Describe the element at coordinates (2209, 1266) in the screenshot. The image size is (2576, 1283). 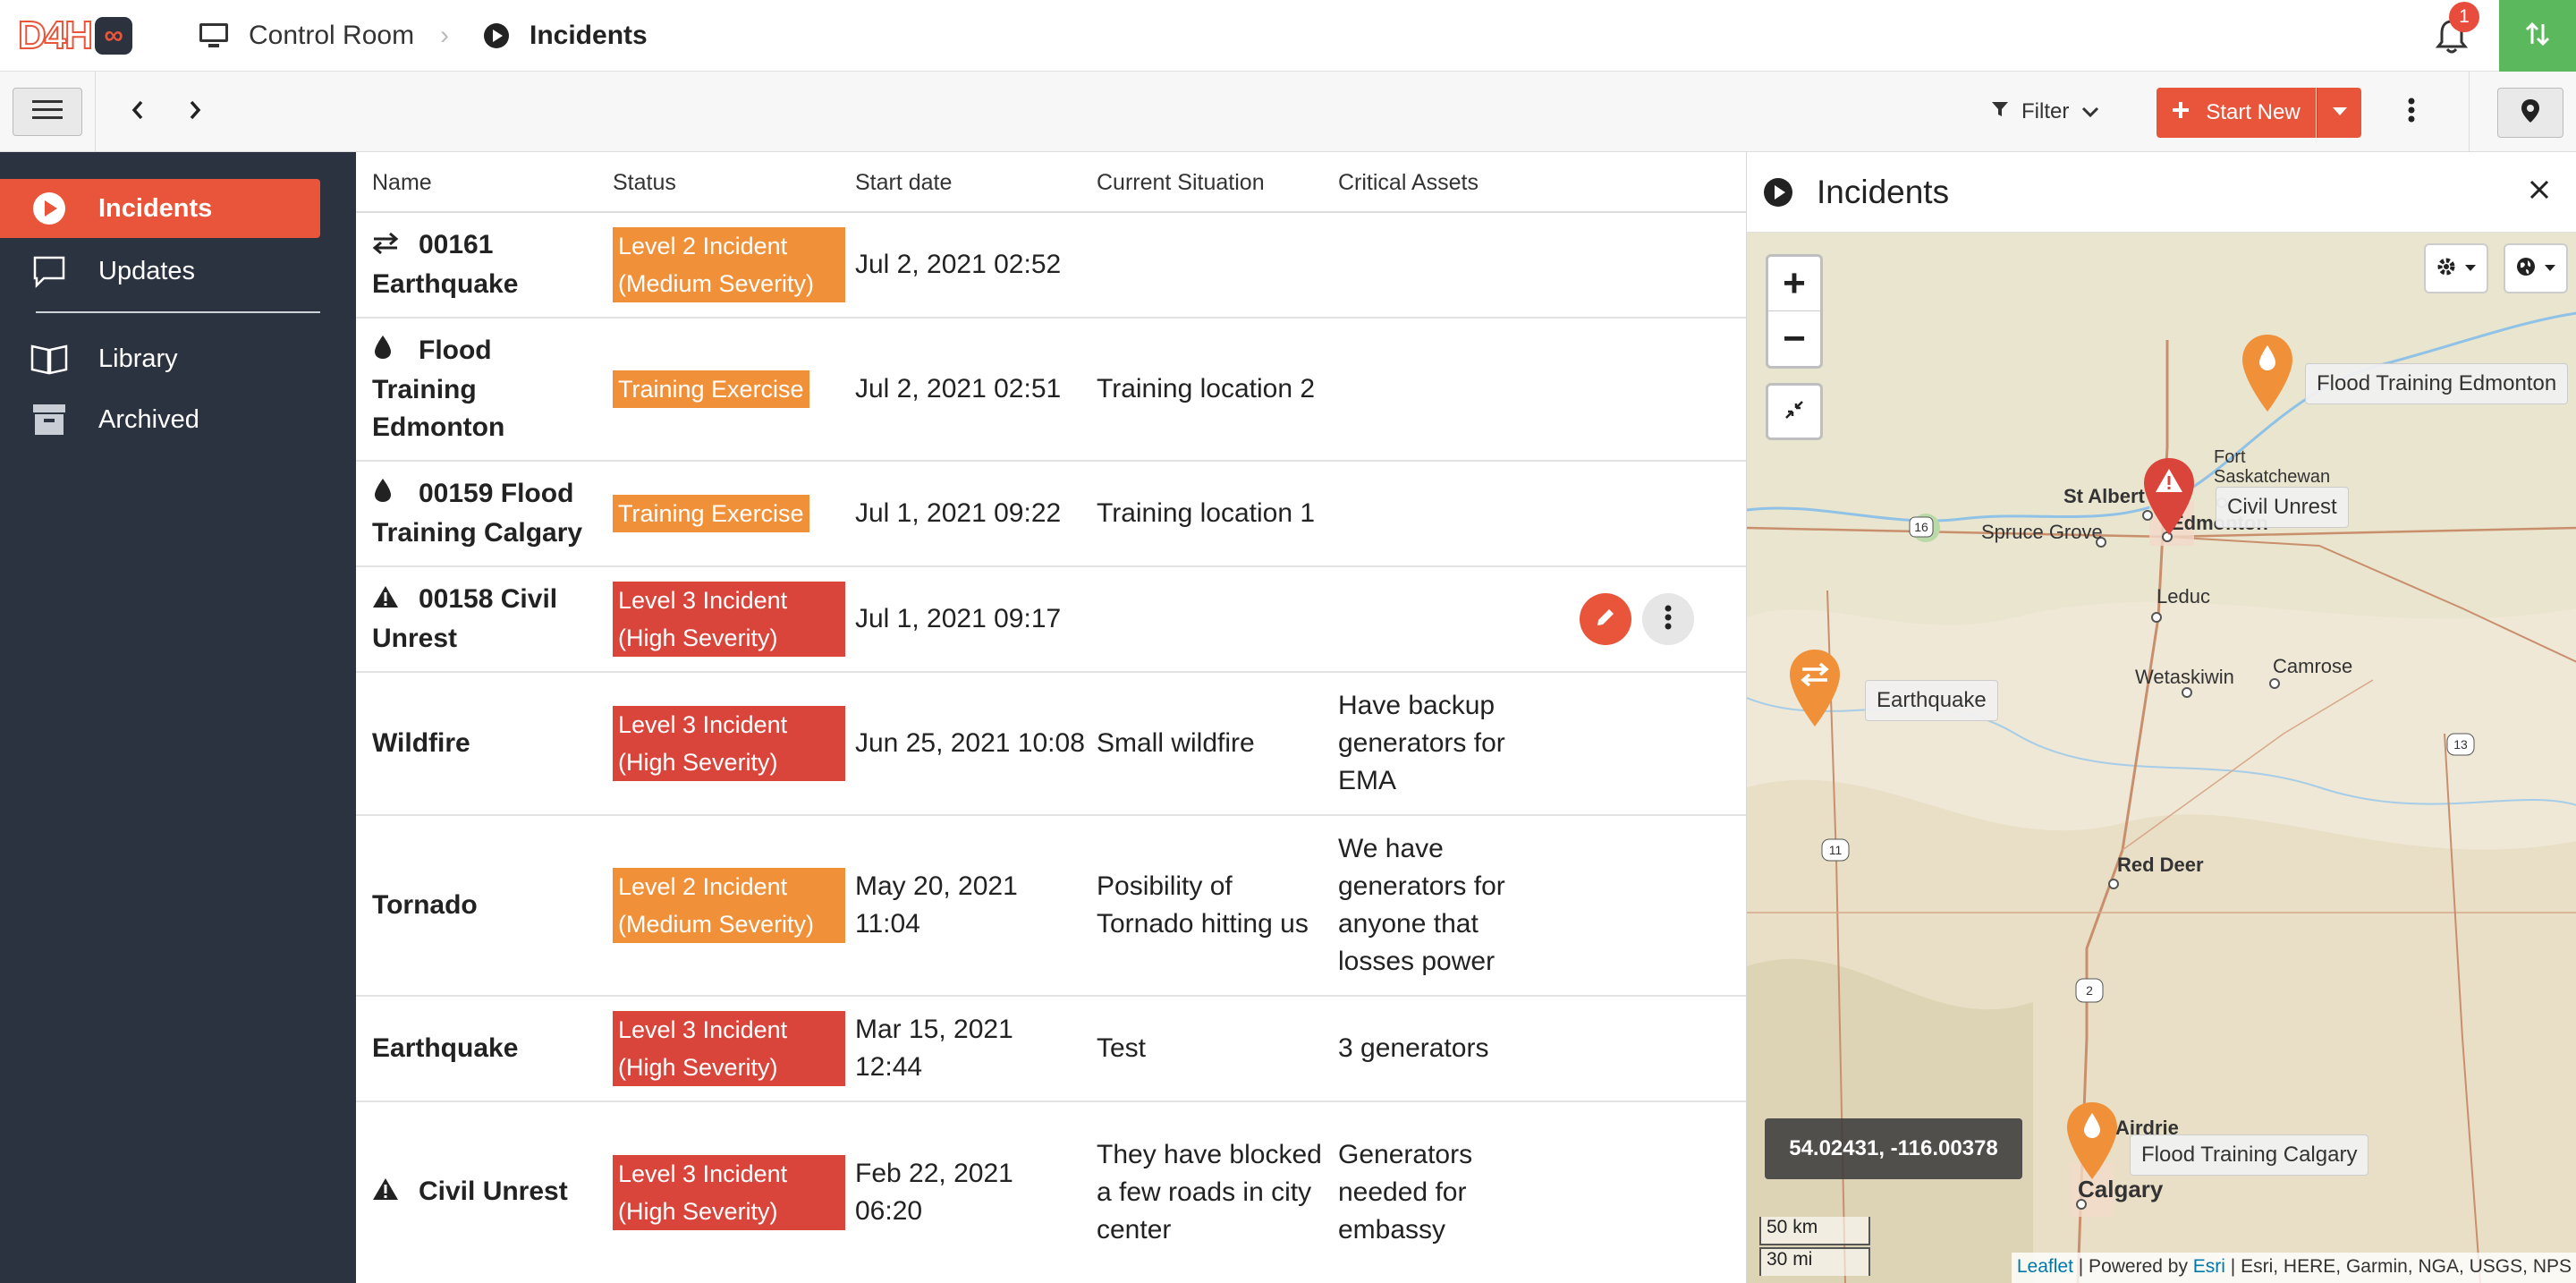
I see `esri-link: Esri` at that location.